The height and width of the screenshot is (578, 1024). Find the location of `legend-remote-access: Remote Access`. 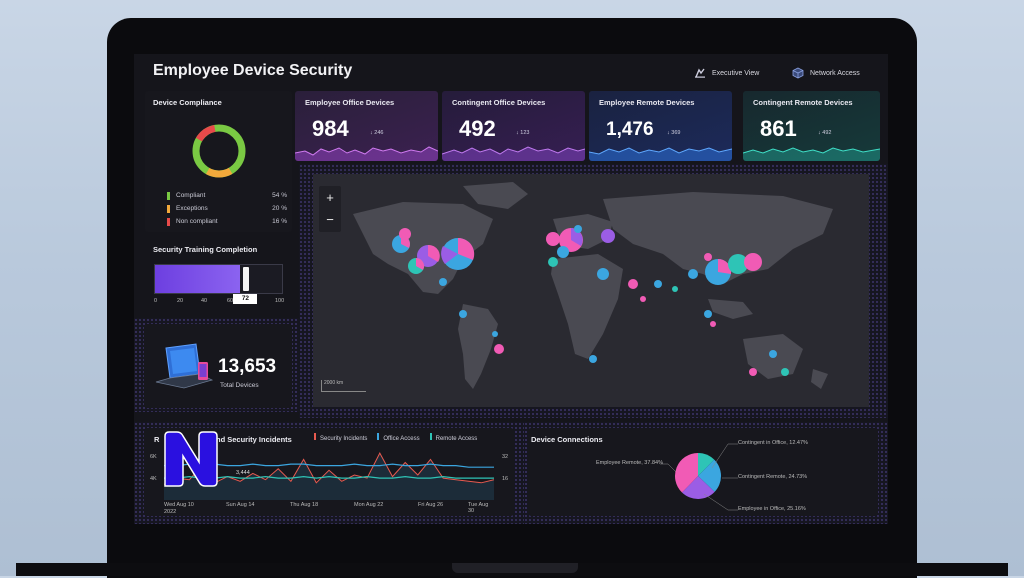

legend-remote-access: Remote Access is located at coordinates (453, 437).